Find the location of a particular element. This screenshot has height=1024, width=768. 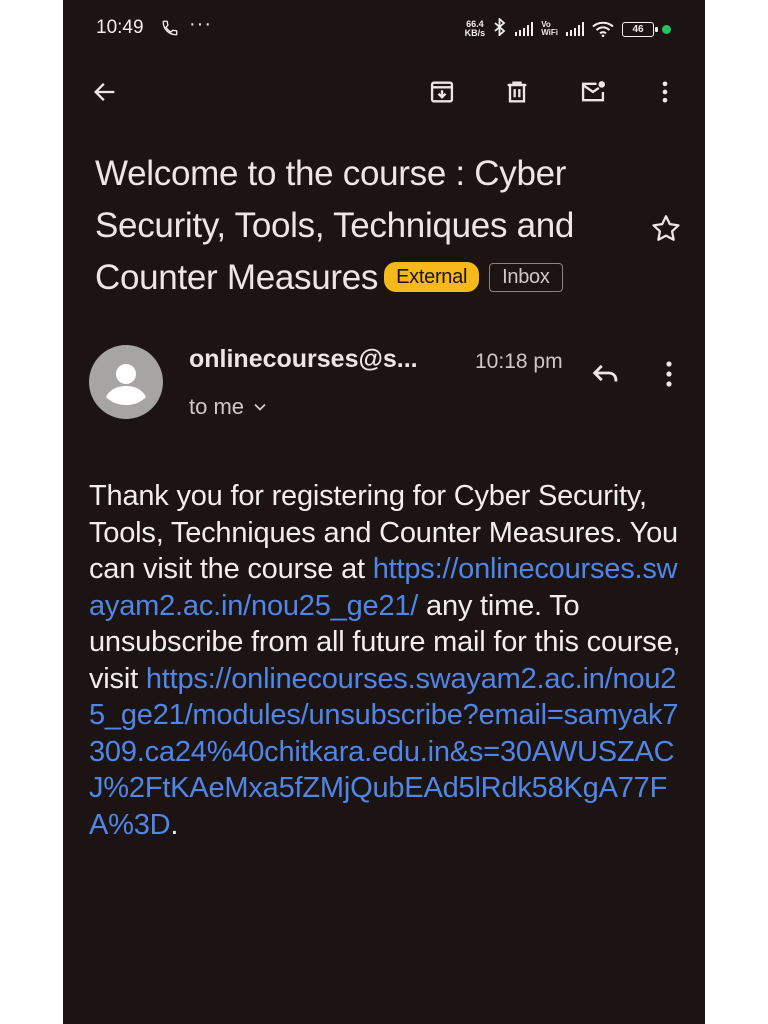

reply-icon is located at coordinates (606, 373).